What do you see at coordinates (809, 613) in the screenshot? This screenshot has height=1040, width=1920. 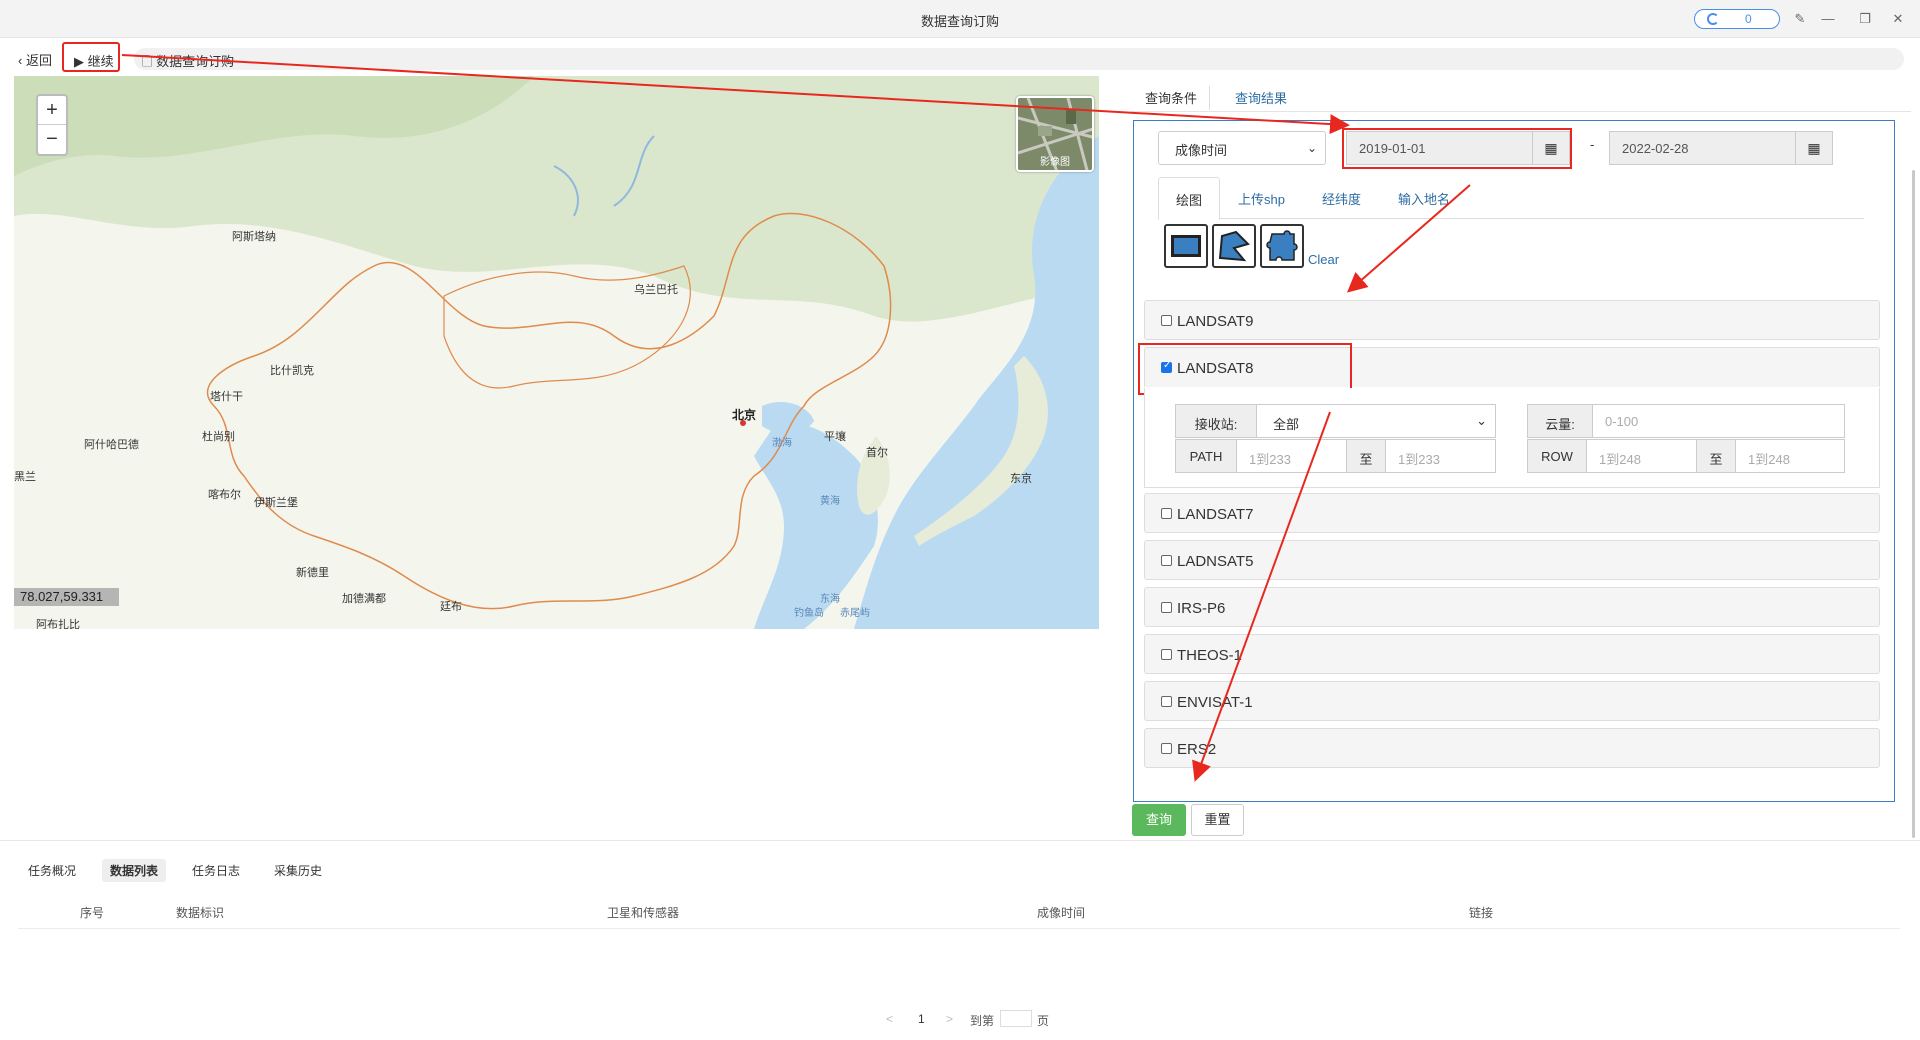 I see `map-label: 钓鱼岛` at bounding box center [809, 613].